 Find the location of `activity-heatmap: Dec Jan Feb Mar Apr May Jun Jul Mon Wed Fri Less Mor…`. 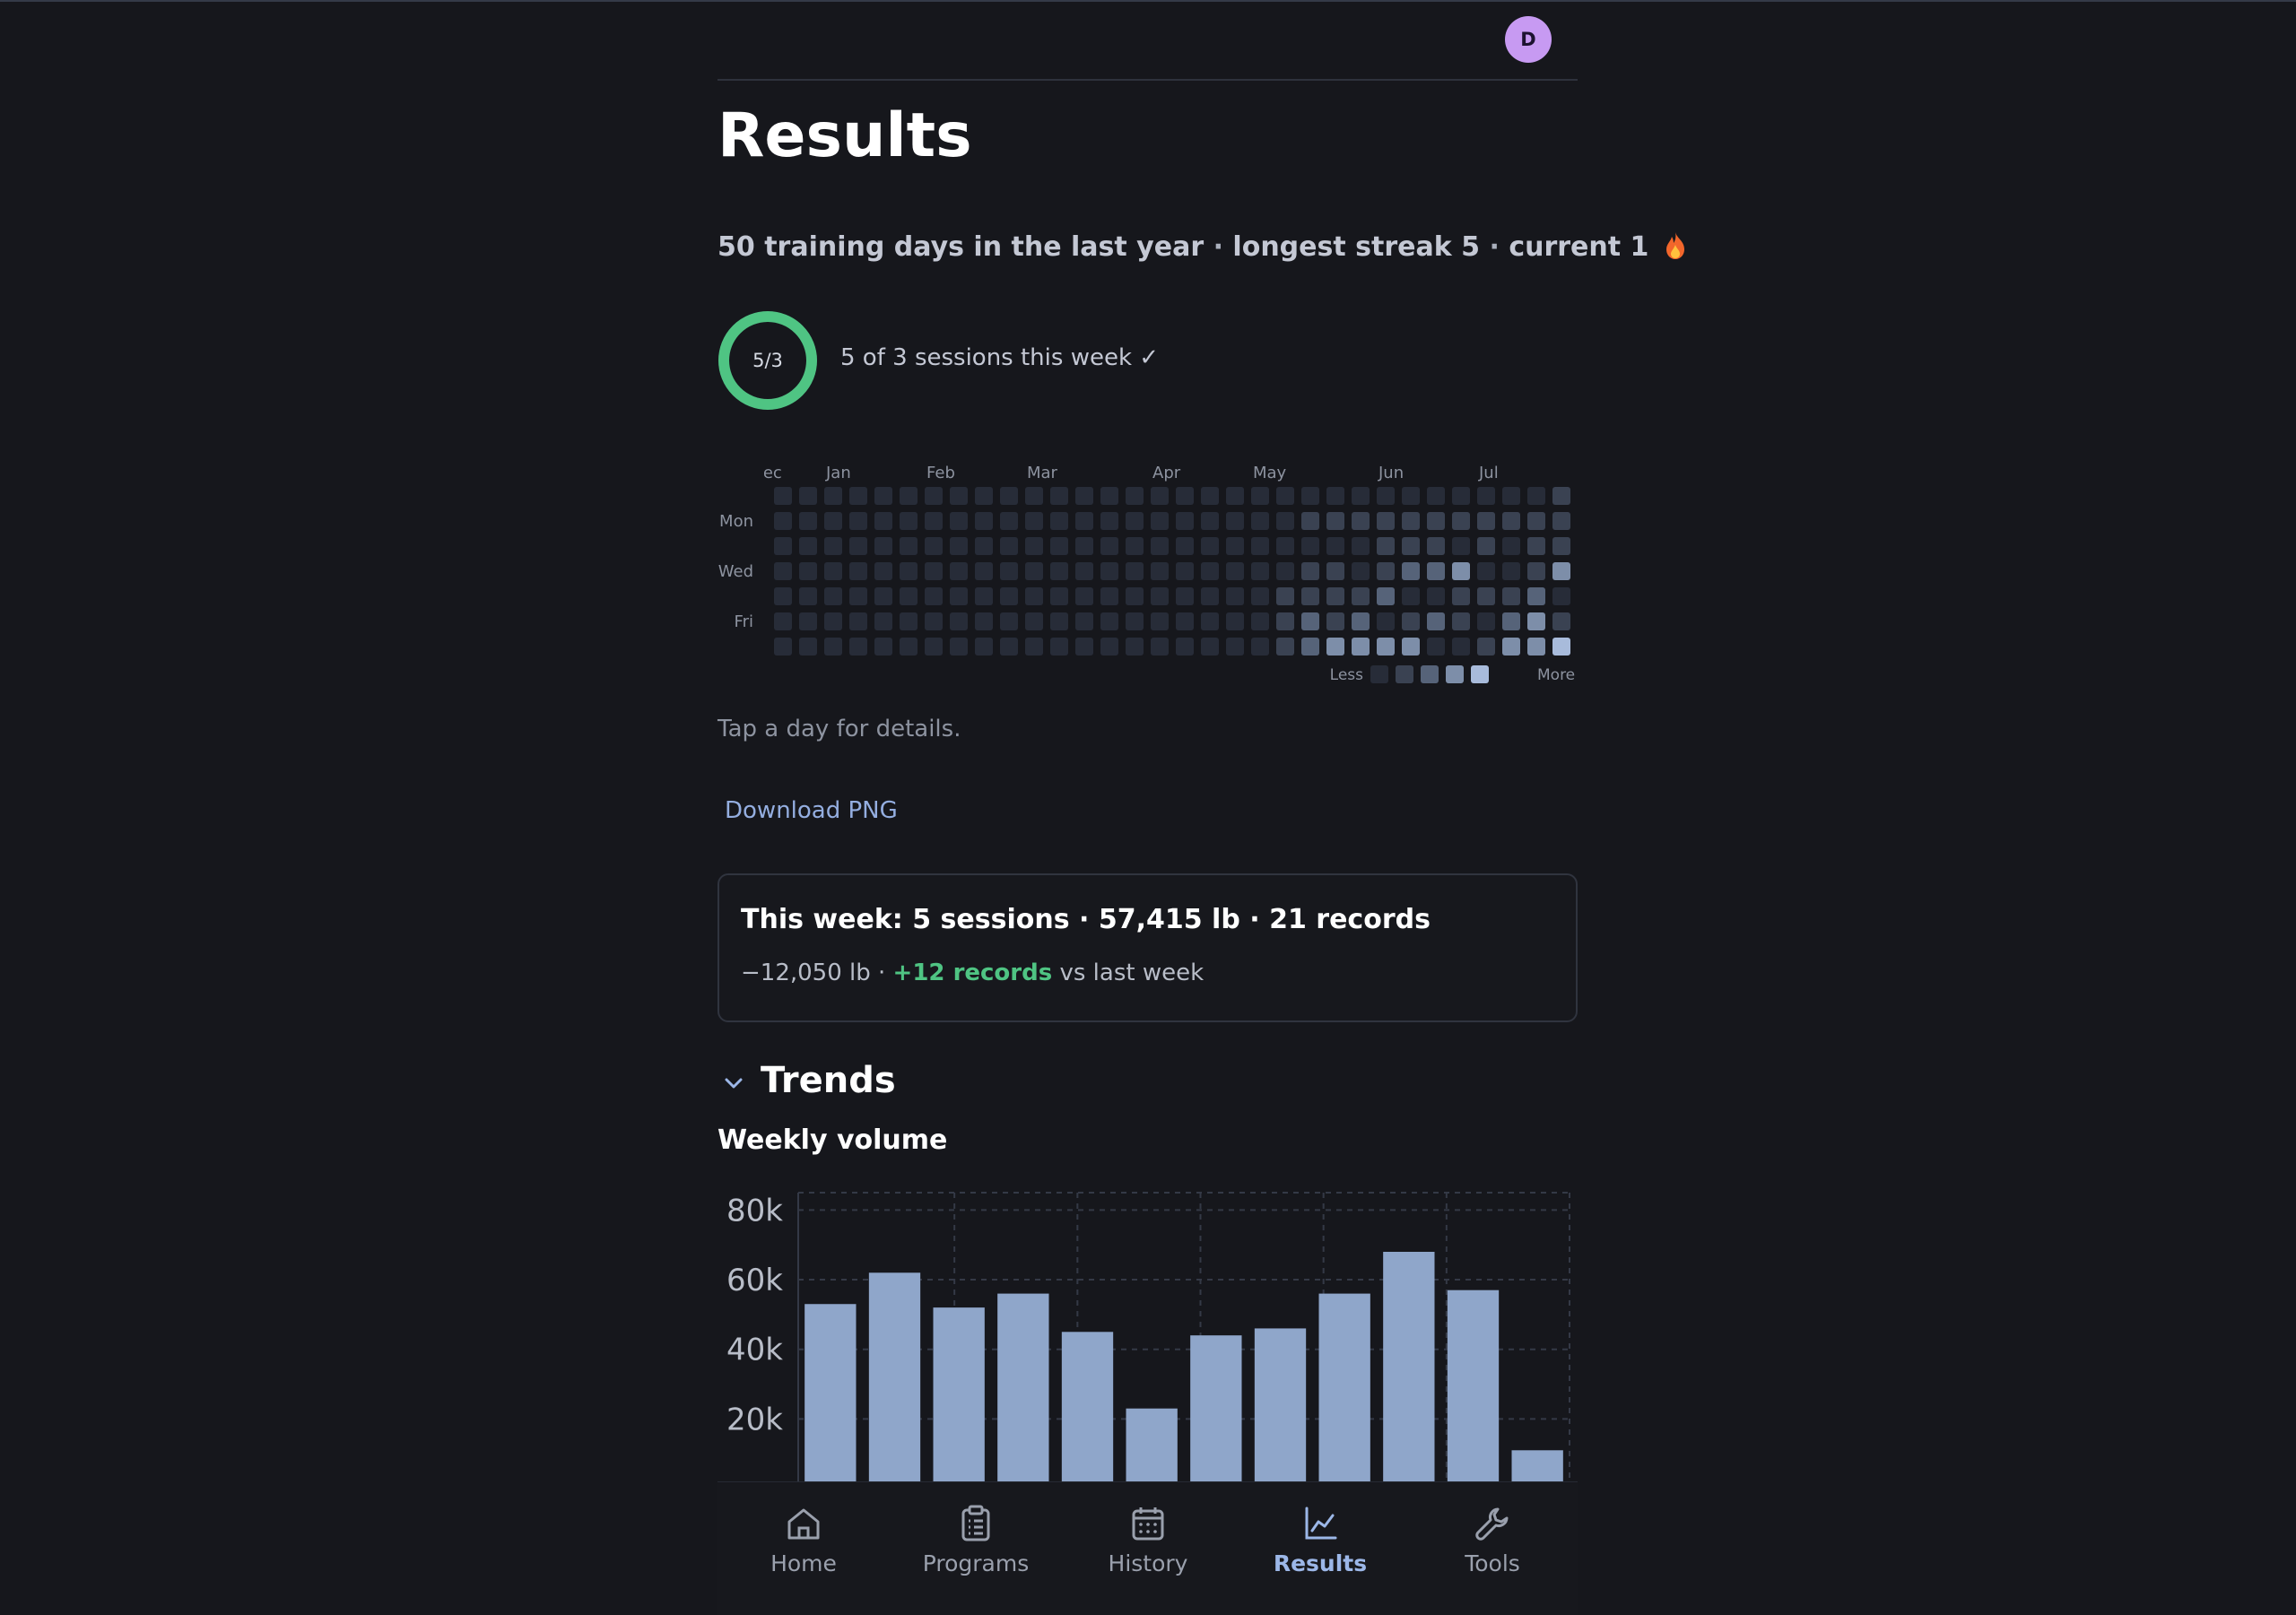

activity-heatmap: Dec Jan Feb Mar Apr May Jun Jul Mon Wed Fri Less Mor… is located at coordinates (1148, 578).